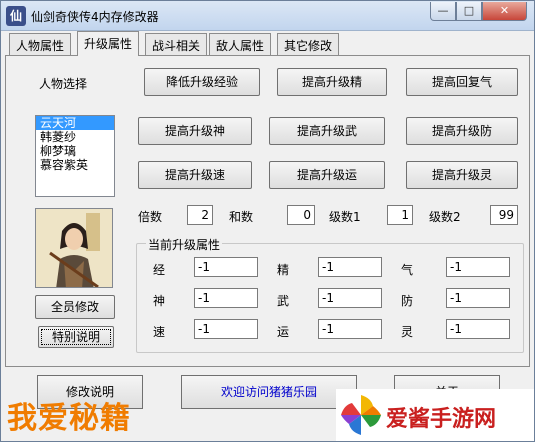 The width and height of the screenshot is (535, 442). I want to click on title-bar: 仙 仙剑奇侠传4内存修改器 — □ ✕, so click(267, 16).